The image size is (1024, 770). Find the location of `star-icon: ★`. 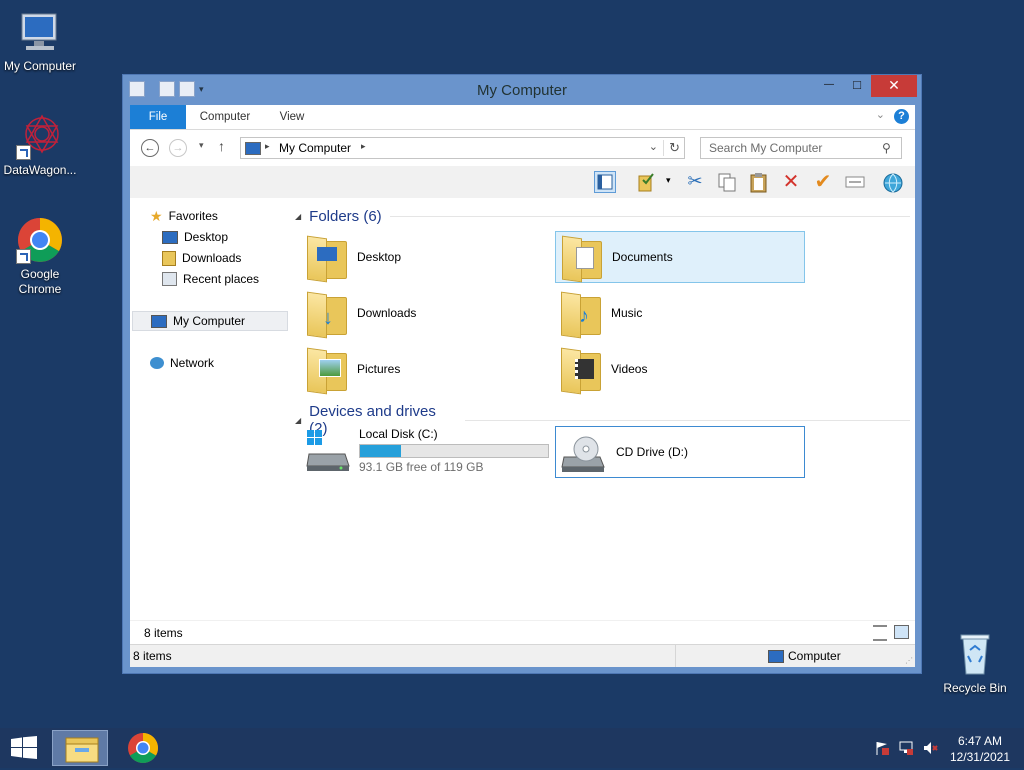

star-icon: ★ is located at coordinates (156, 216).